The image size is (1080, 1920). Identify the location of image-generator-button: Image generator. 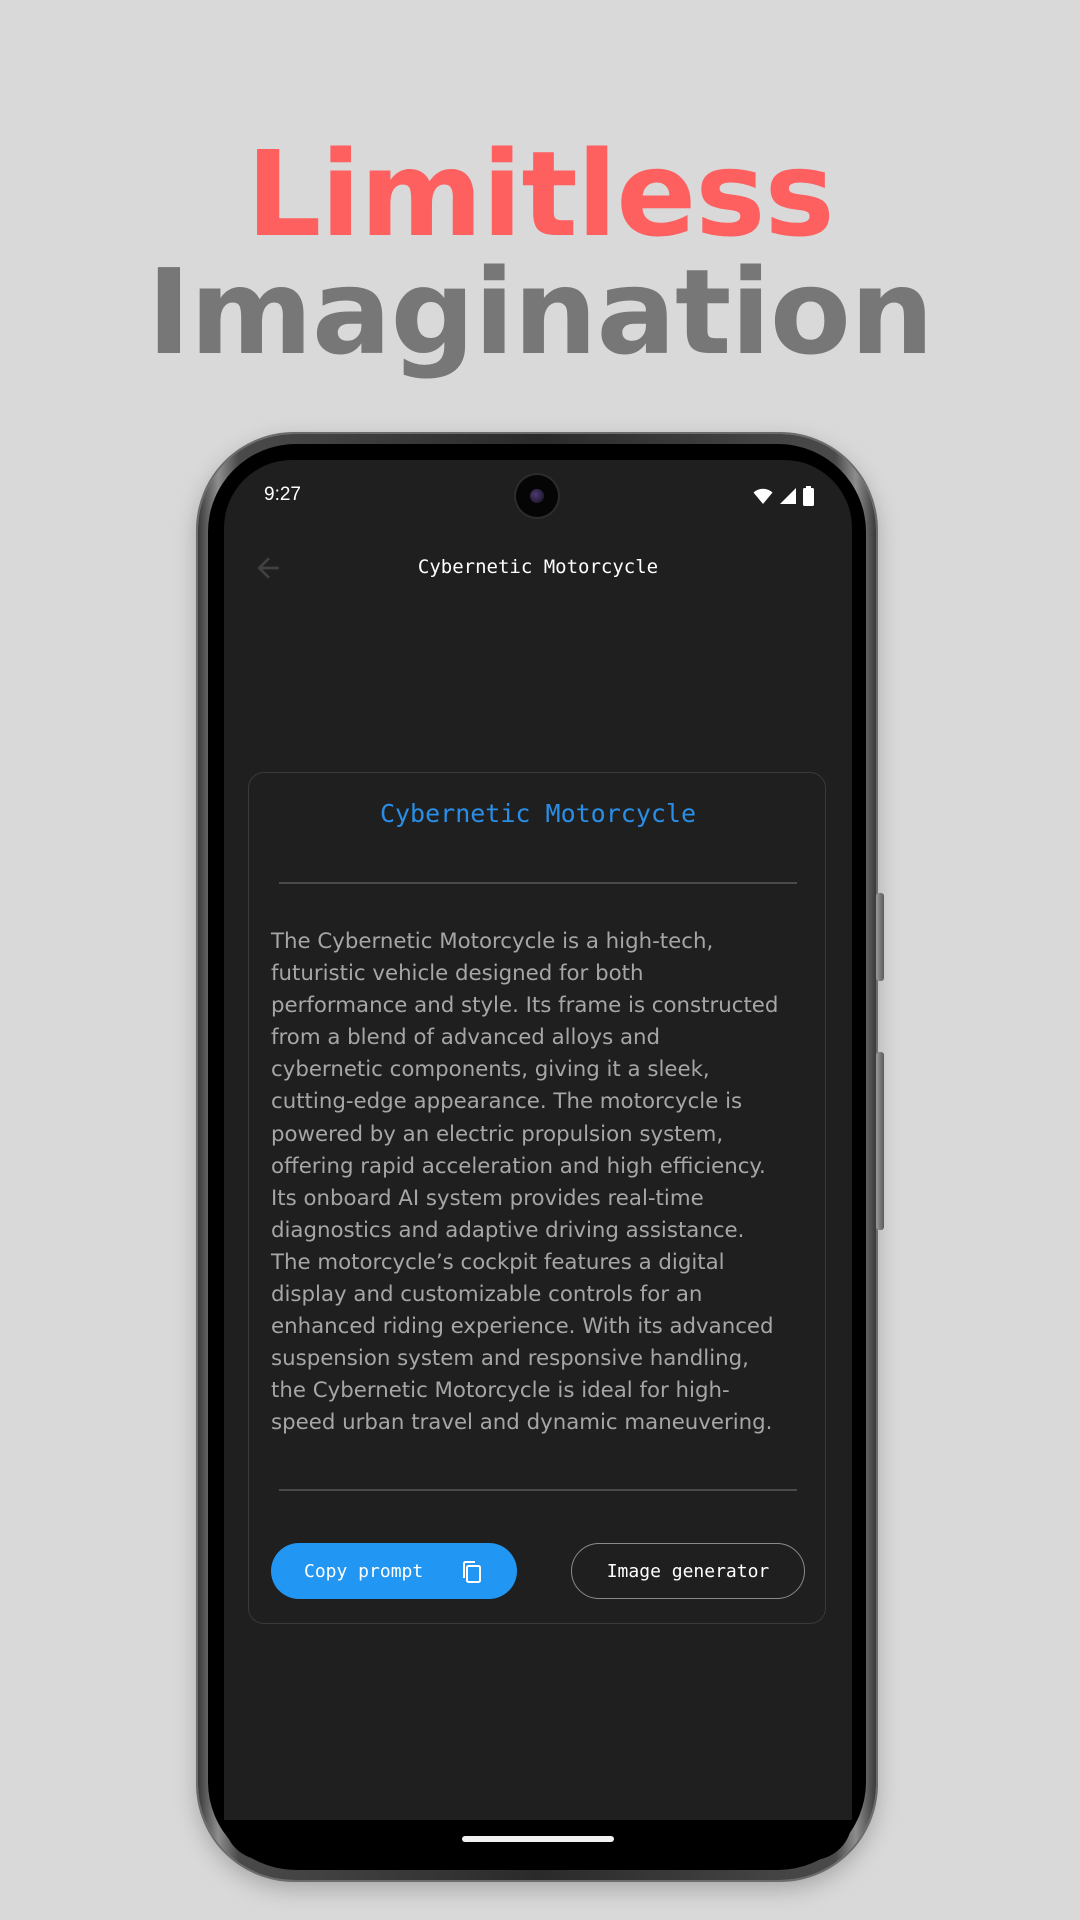
(688, 1571).